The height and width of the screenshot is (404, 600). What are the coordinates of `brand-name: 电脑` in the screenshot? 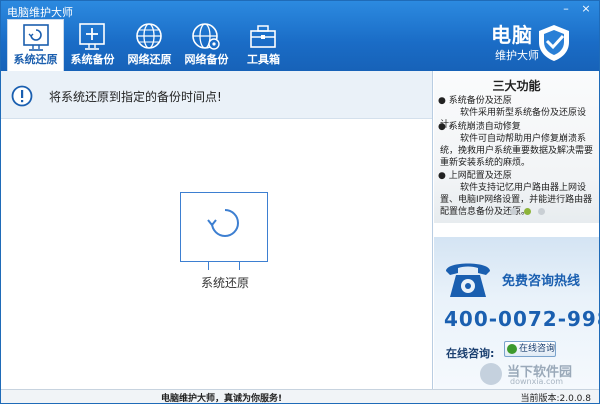 It's located at (512, 35).